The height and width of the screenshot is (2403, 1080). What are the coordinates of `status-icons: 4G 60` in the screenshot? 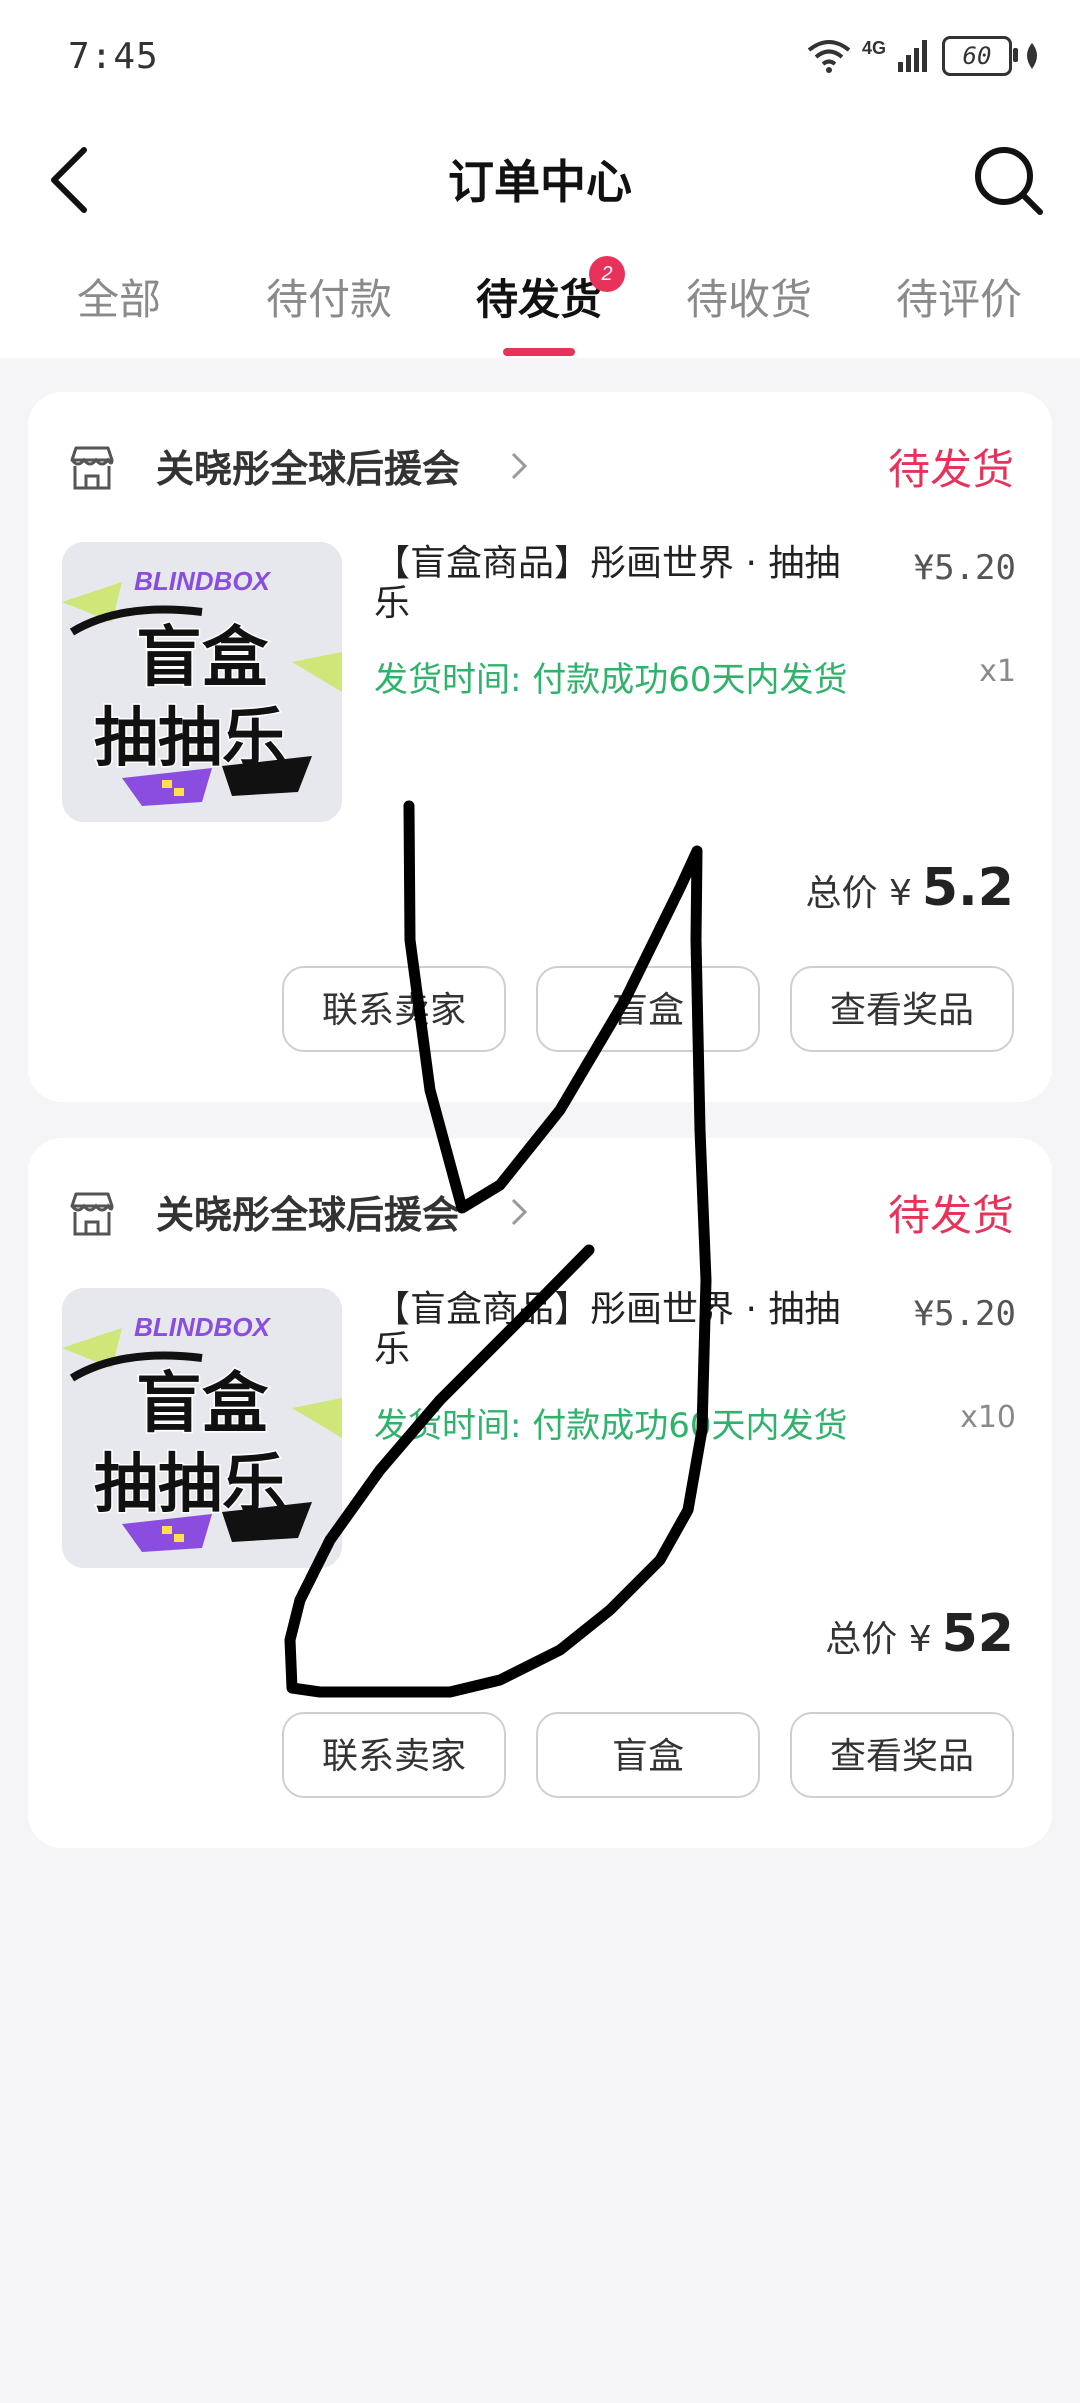 It's located at (924, 56).